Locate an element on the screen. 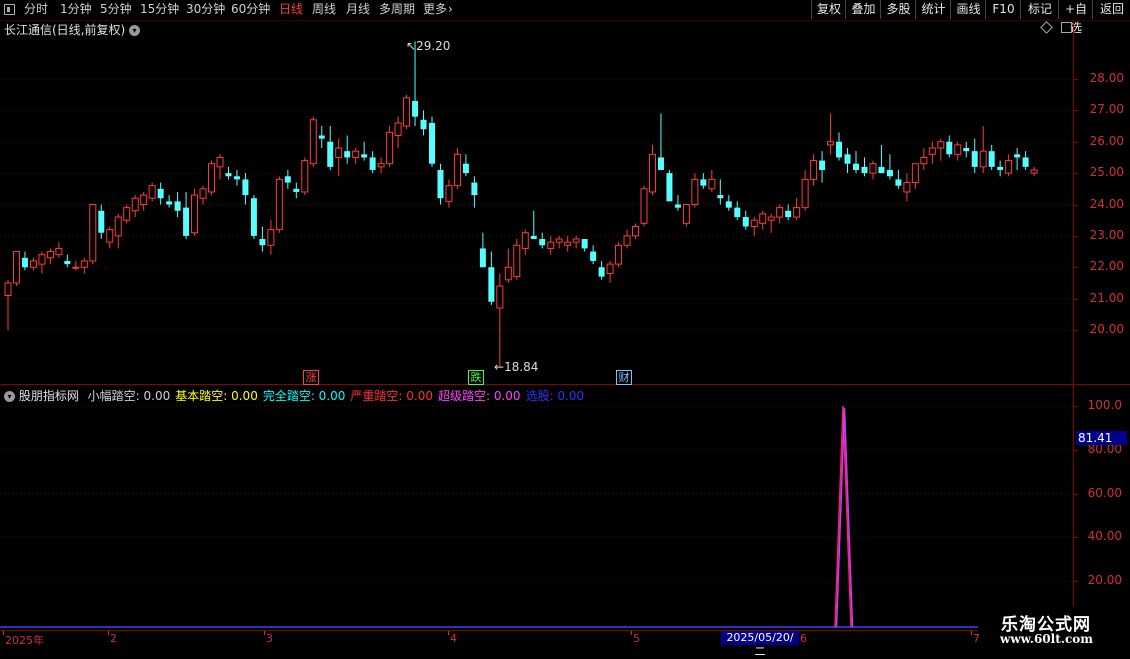  period-tab-1: 1分钟 is located at coordinates (76, 9).